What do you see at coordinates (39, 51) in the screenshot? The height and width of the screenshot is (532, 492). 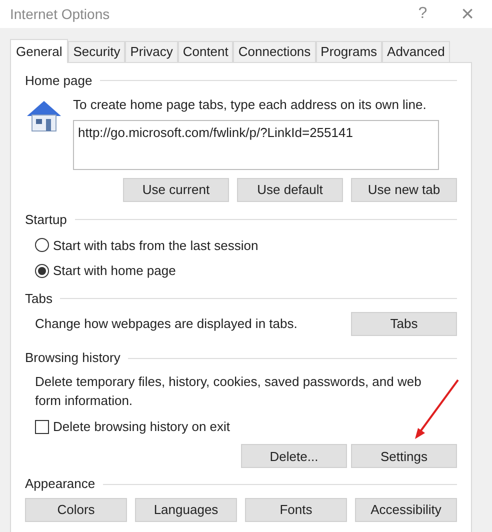 I see `tab: General` at bounding box center [39, 51].